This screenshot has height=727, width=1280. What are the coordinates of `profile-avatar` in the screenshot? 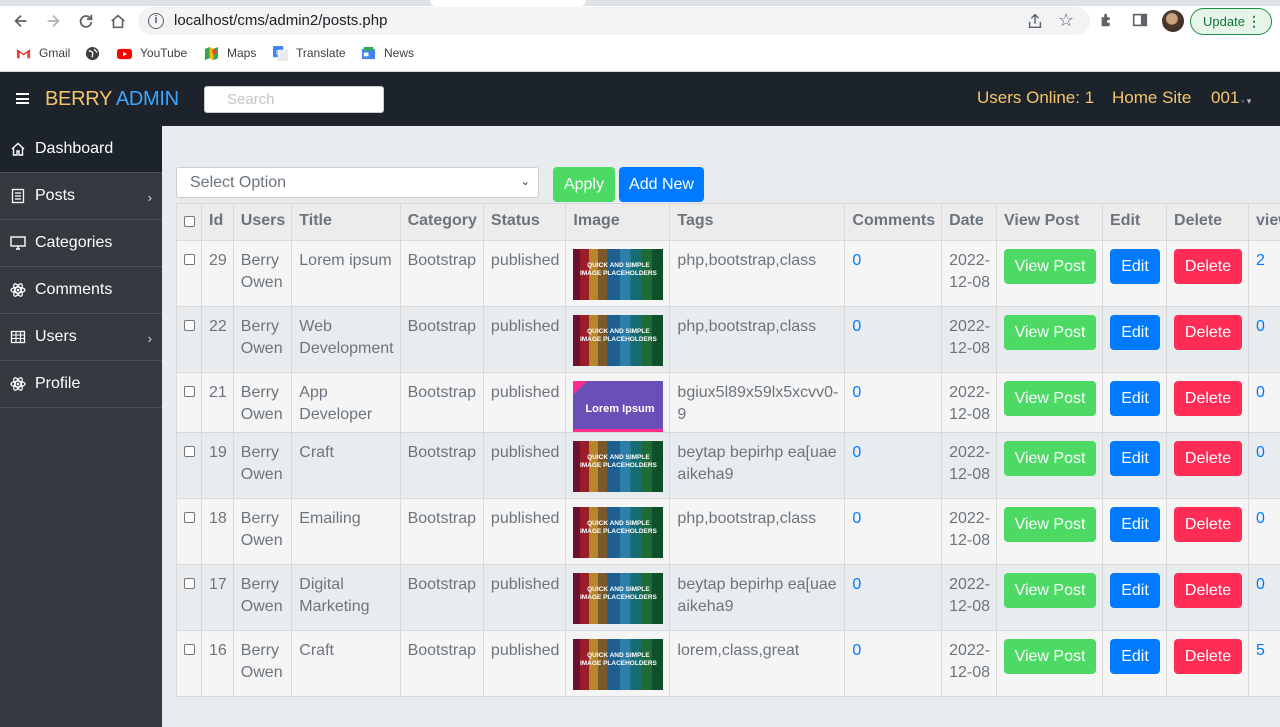 It's located at (1173, 21).